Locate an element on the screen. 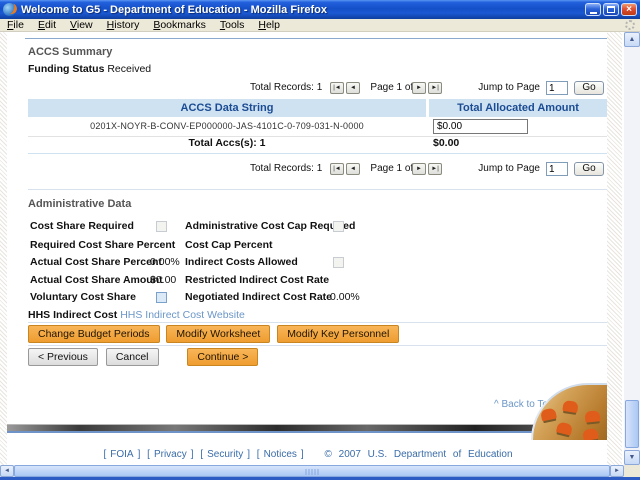  cost-share-required-label: Cost Share Required is located at coordinates (82, 226).